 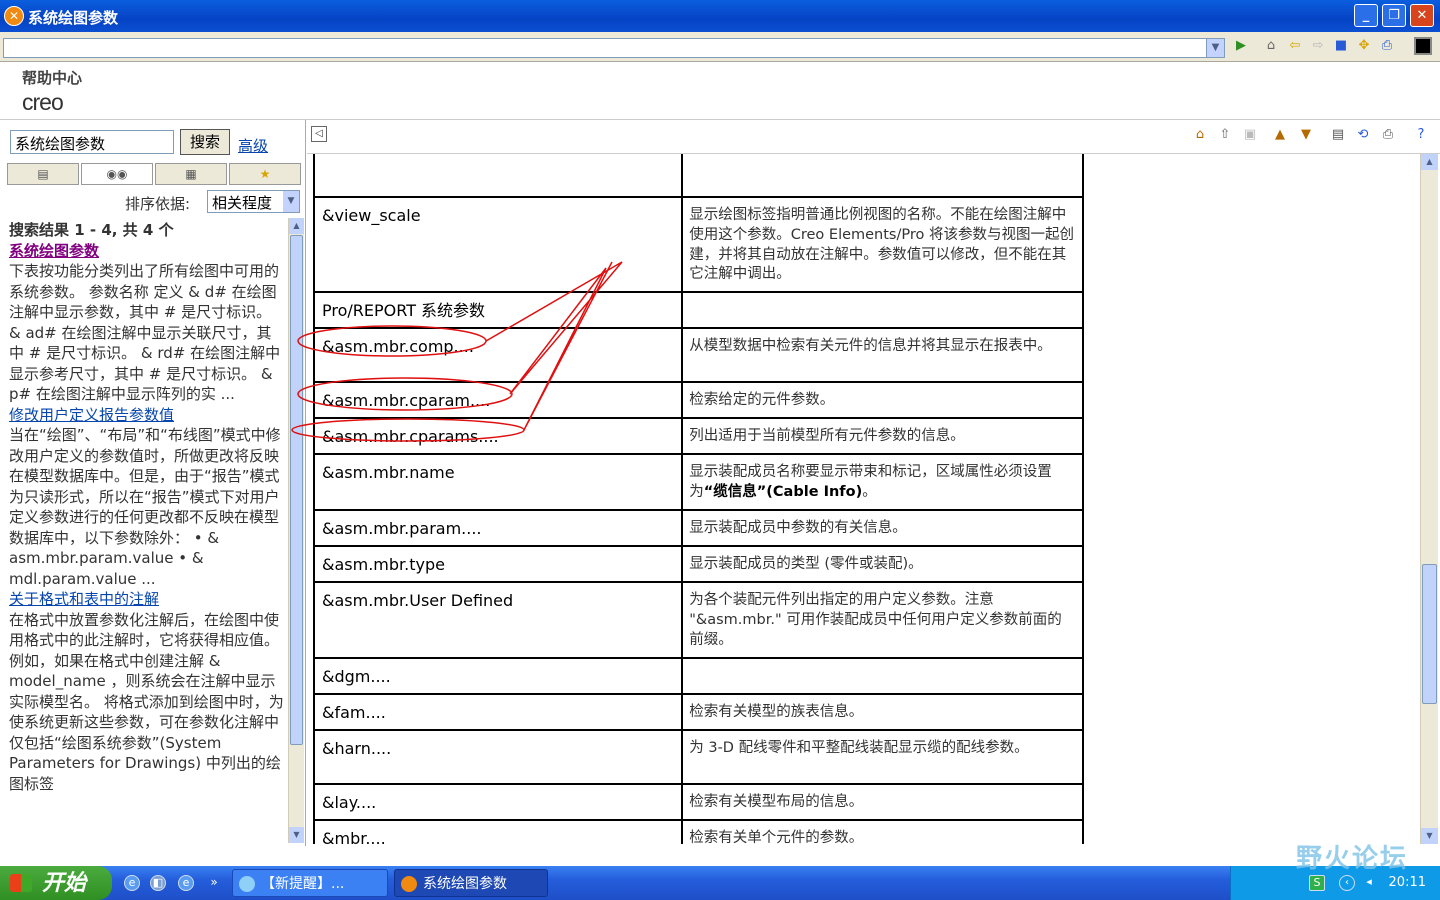 I want to click on sort-label: 排序依据:, so click(x=158, y=204).